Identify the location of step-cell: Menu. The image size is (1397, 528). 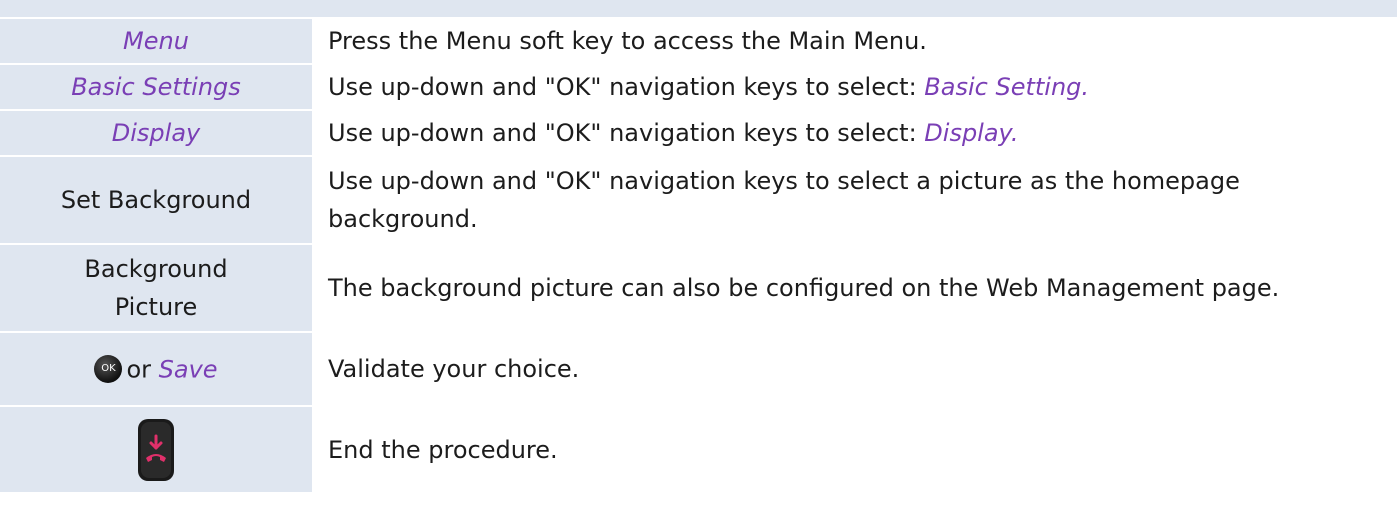
(157, 42).